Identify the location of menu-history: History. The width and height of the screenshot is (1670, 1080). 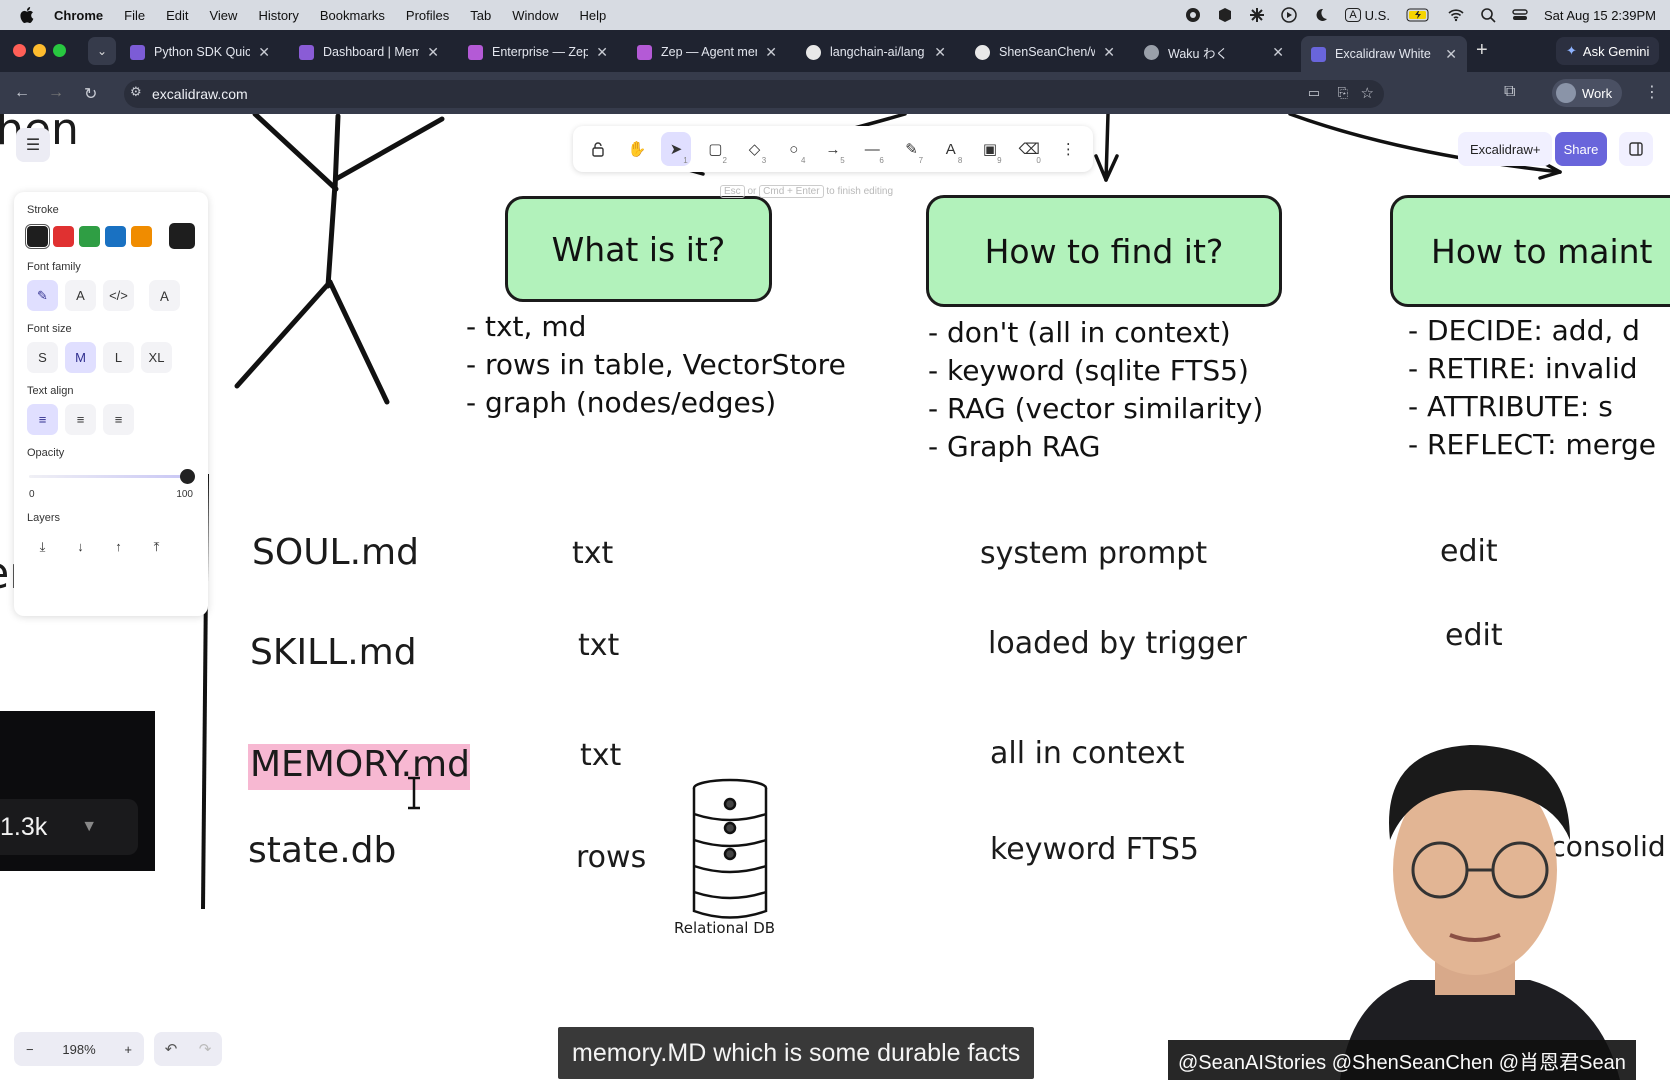
(278, 15).